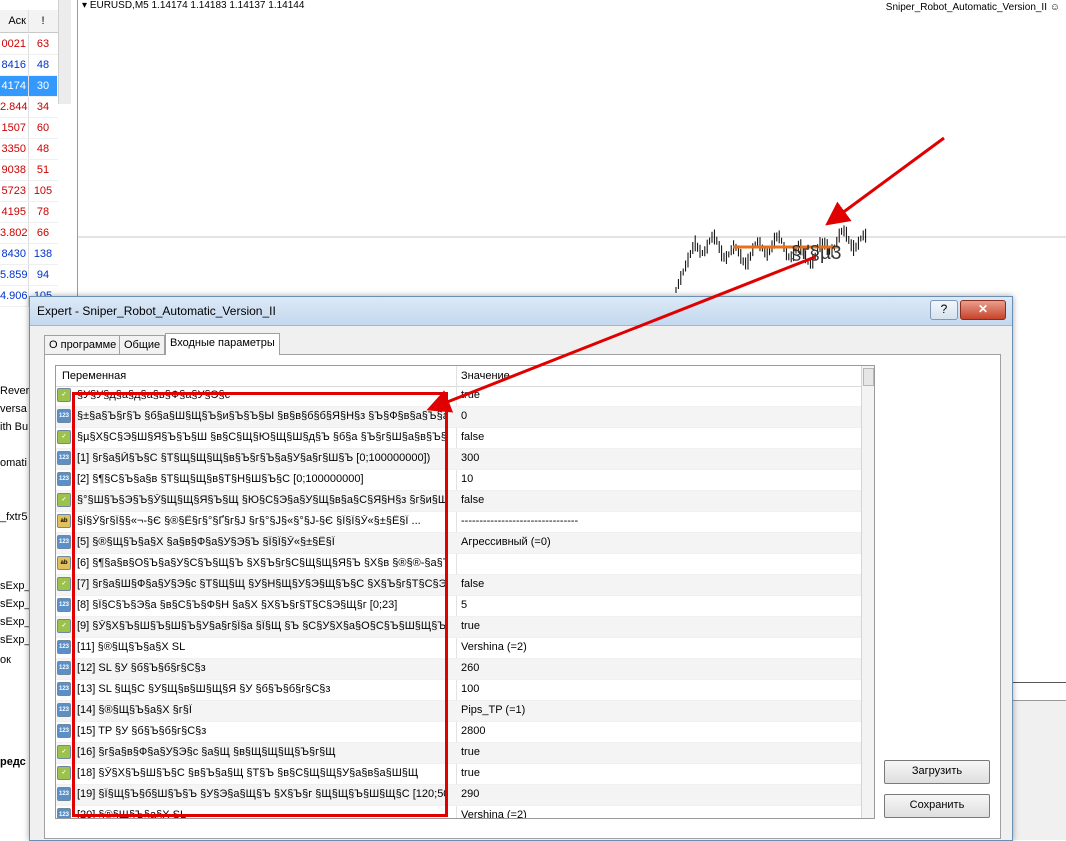 The width and height of the screenshot is (1066, 841). I want to click on navigator-item: _fxtr5, so click(14, 517).